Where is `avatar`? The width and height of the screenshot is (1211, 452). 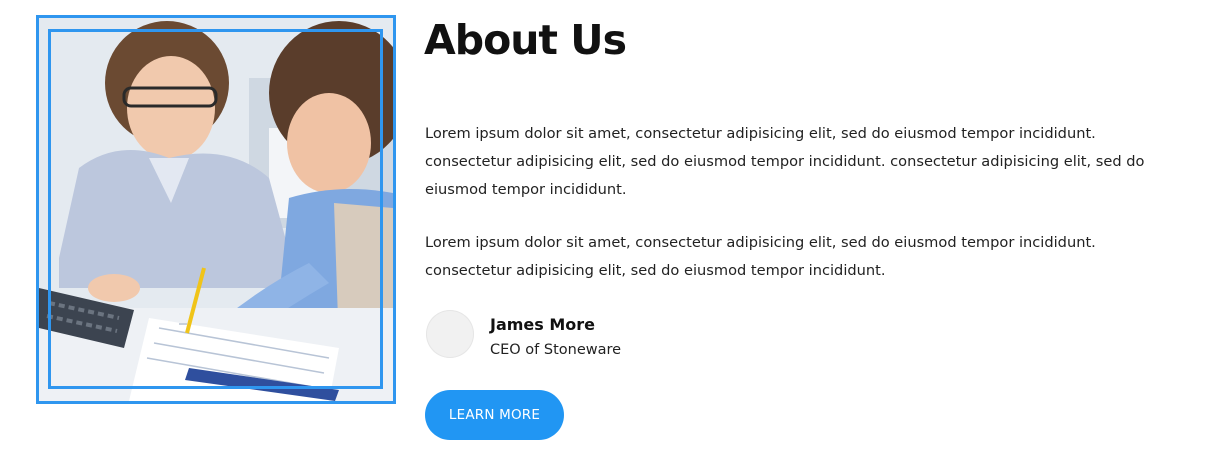 avatar is located at coordinates (450, 334).